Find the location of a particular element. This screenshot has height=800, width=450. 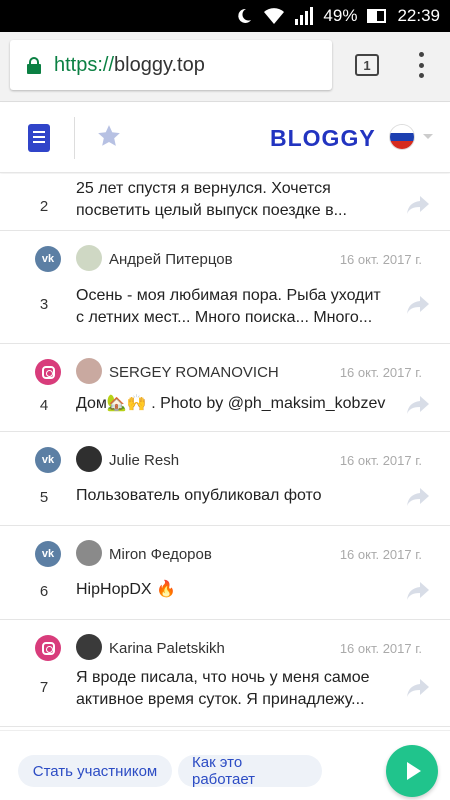

item-text-line: Пользователь опубликовал фото is located at coordinates (199, 495).